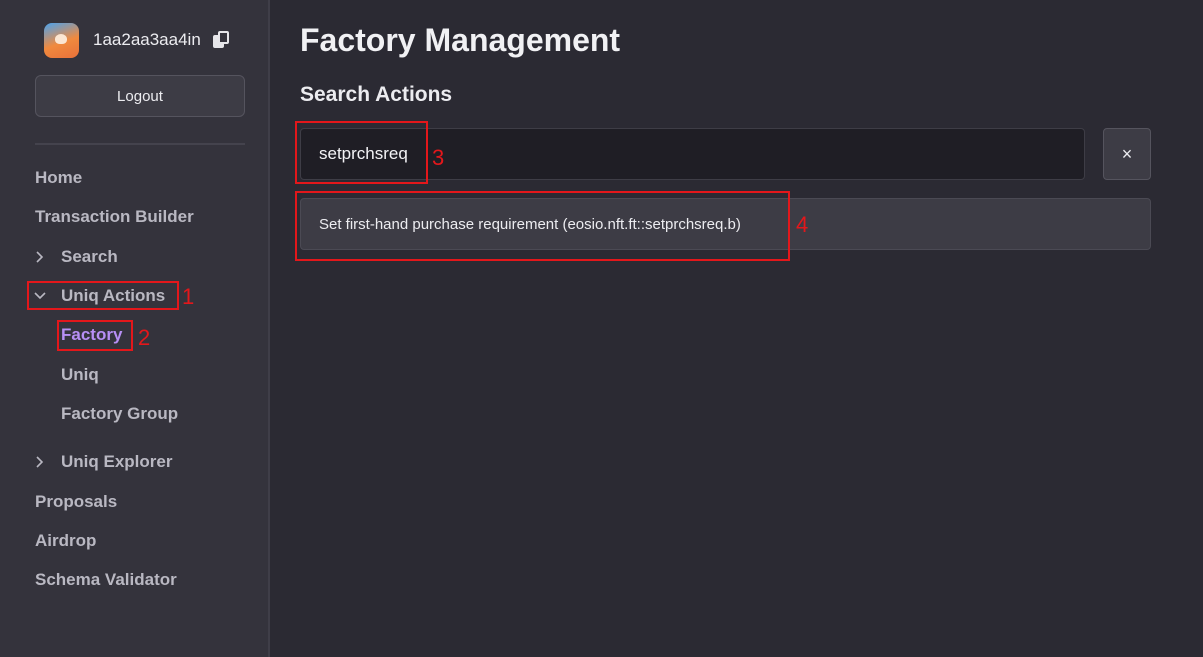 The height and width of the screenshot is (657, 1203). What do you see at coordinates (114, 217) in the screenshot?
I see `sidebar-item-transaction-builder: Transaction Builder` at bounding box center [114, 217].